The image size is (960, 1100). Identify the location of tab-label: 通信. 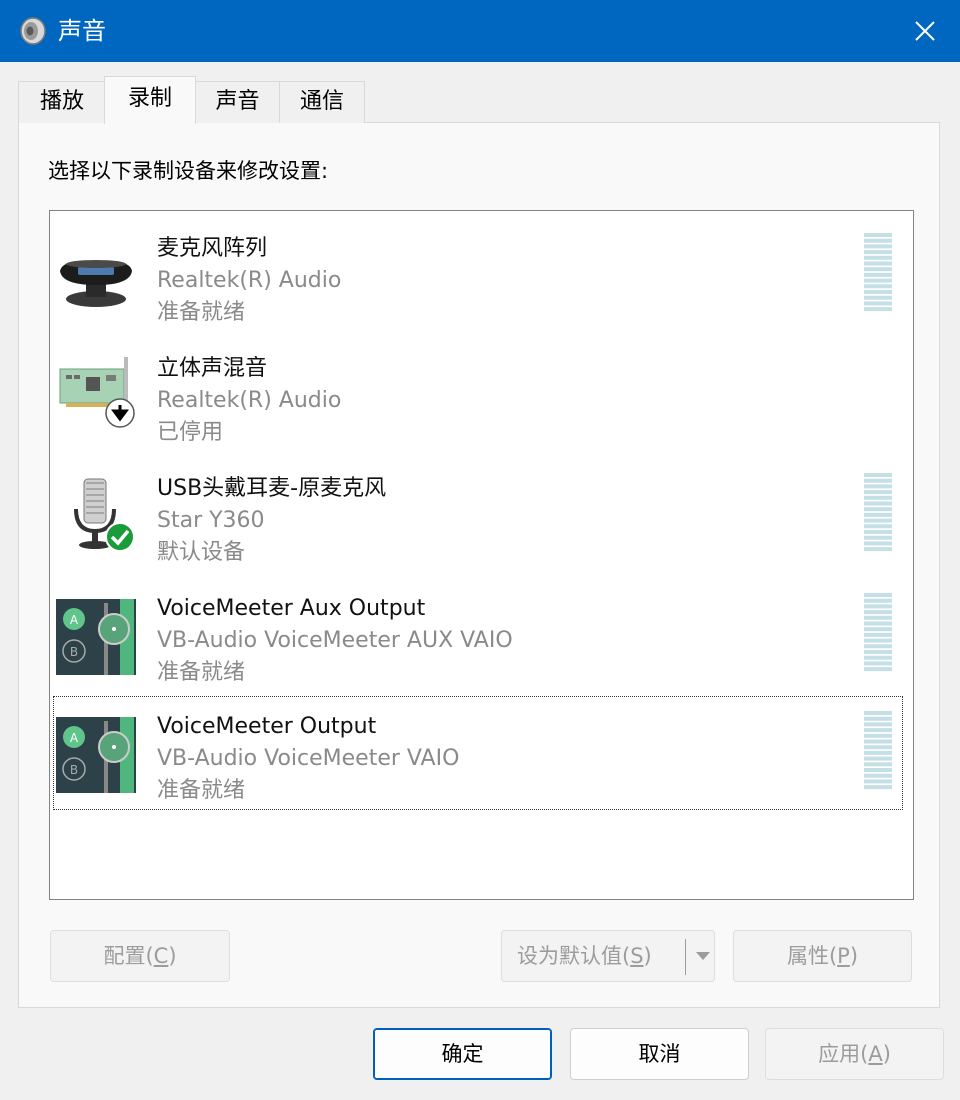
(321, 101).